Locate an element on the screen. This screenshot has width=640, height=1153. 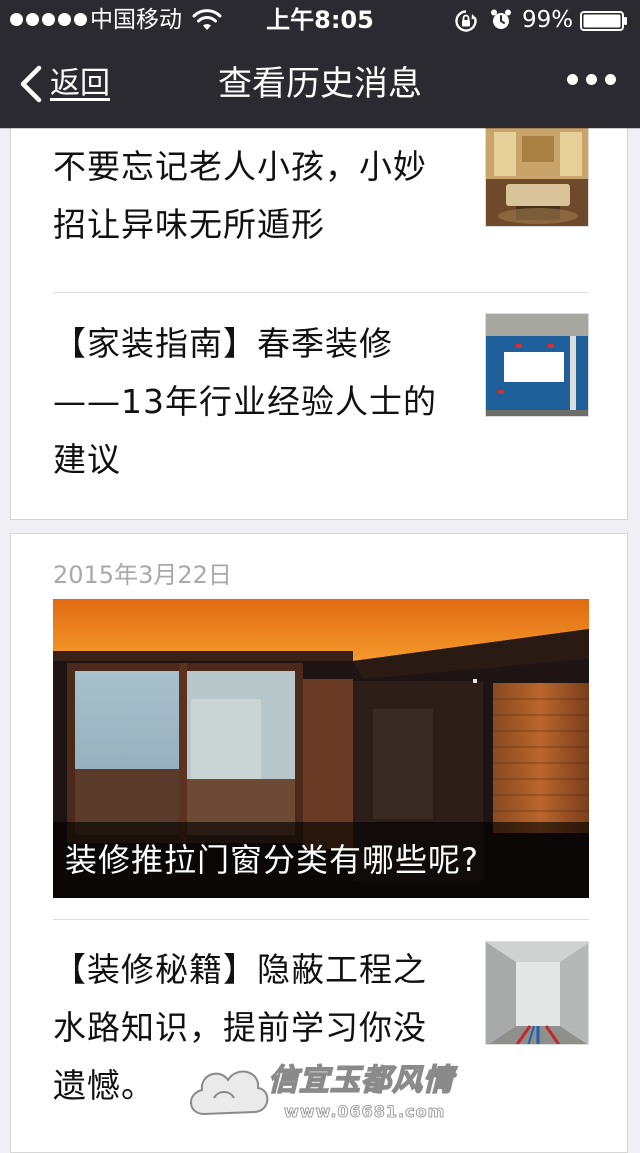
article-title: 不要忘记老人小孩，小妙招让异味无所遁形 is located at coordinates (240, 195).